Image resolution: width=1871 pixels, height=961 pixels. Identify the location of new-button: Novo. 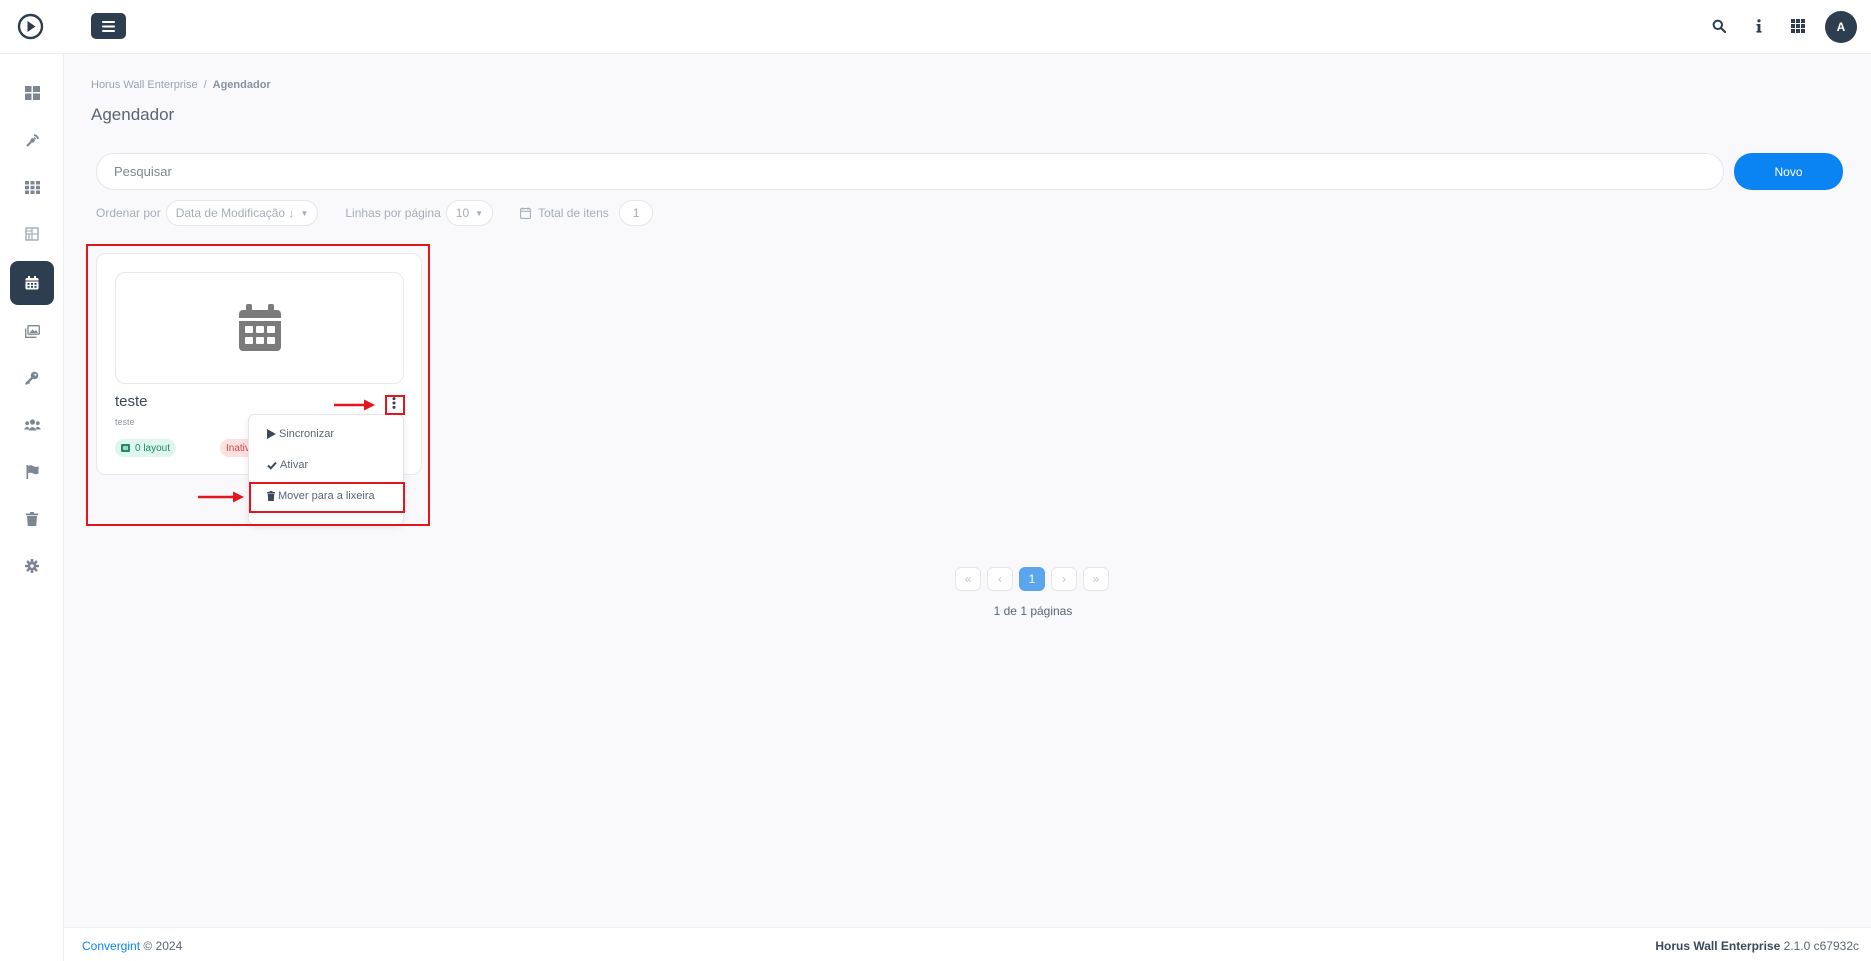
(1788, 171).